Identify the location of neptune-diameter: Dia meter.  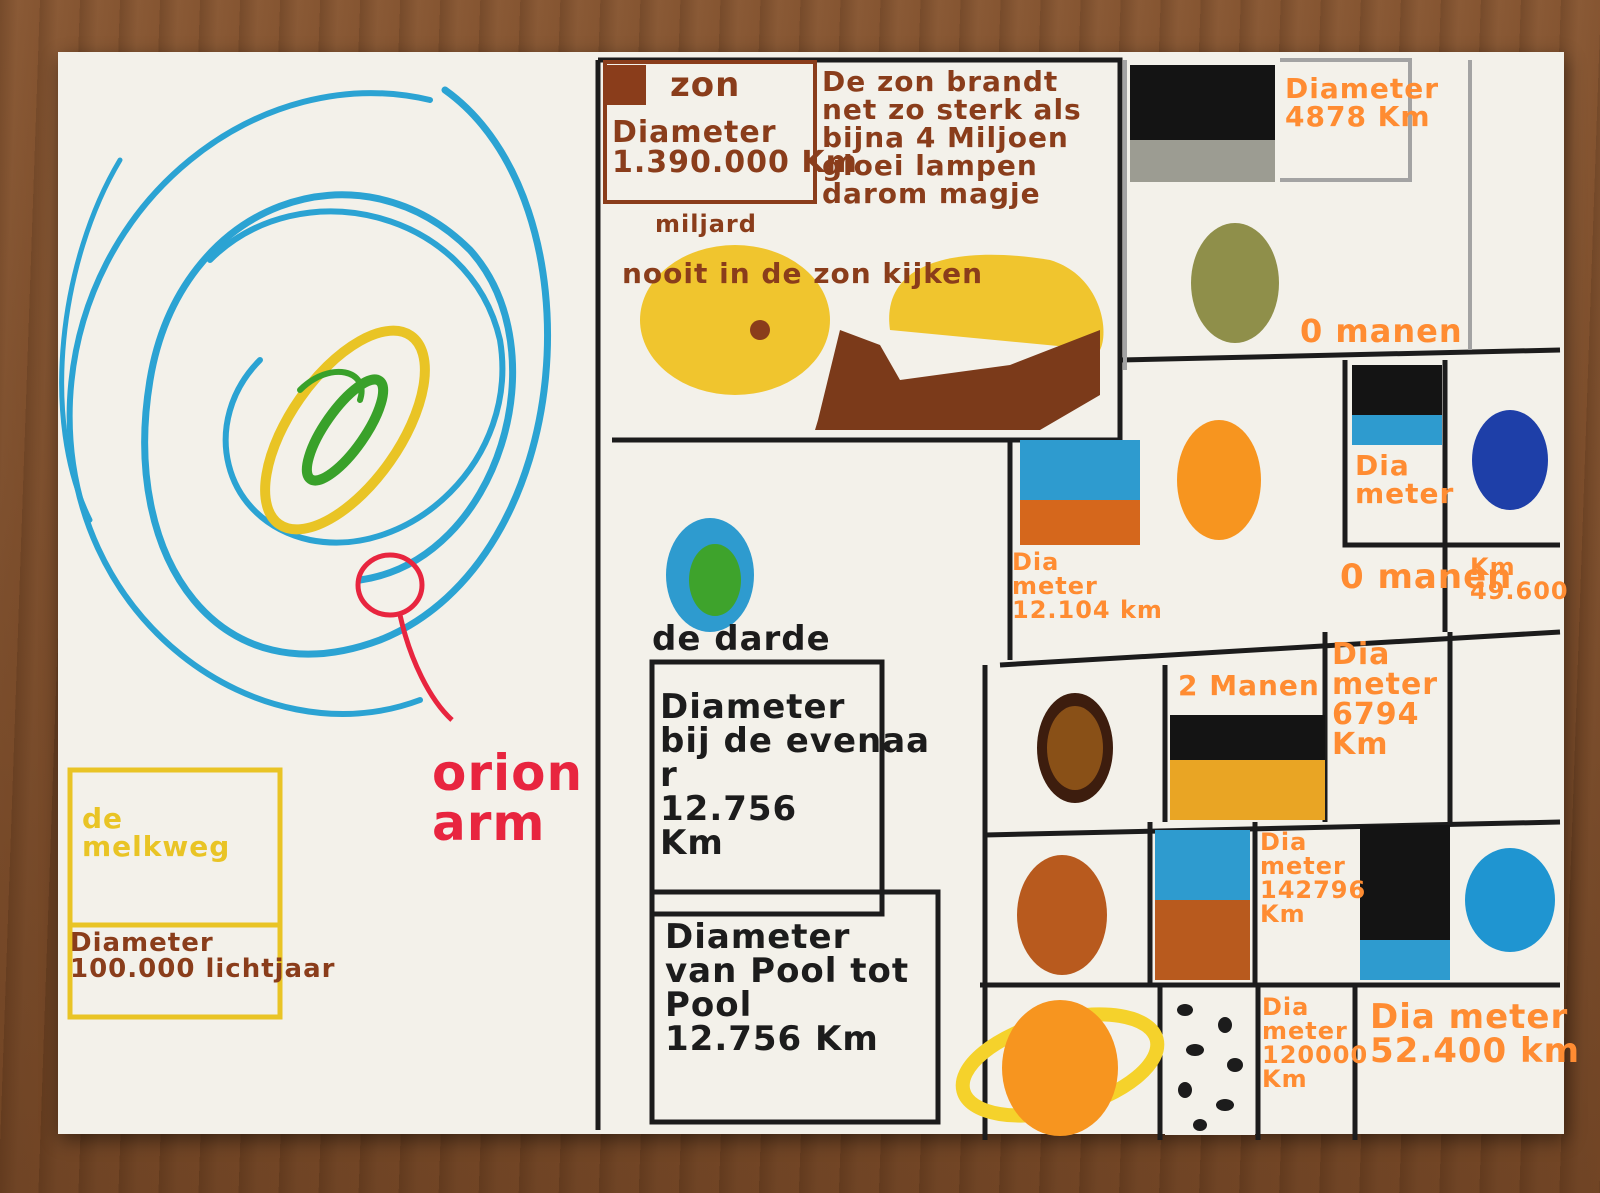
(1405, 479).